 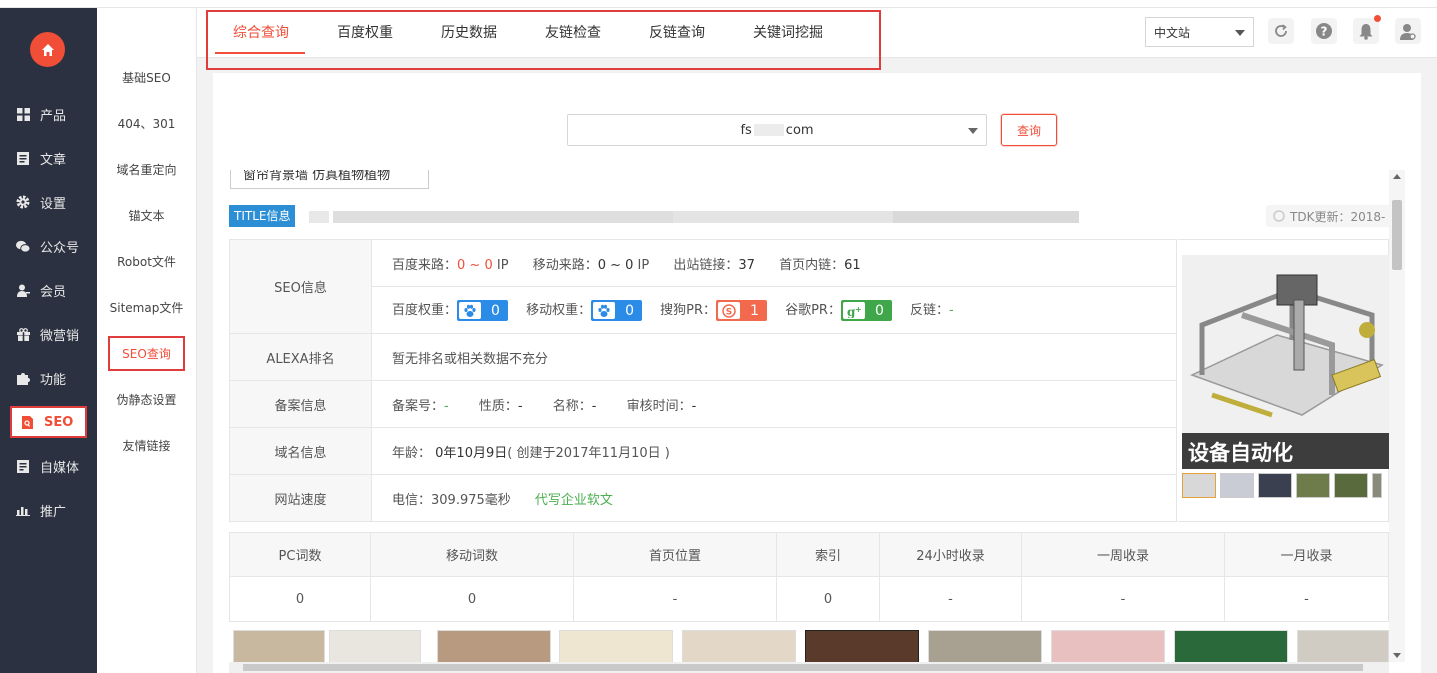 I want to click on title-info-tag: TITLE信息, so click(x=262, y=216).